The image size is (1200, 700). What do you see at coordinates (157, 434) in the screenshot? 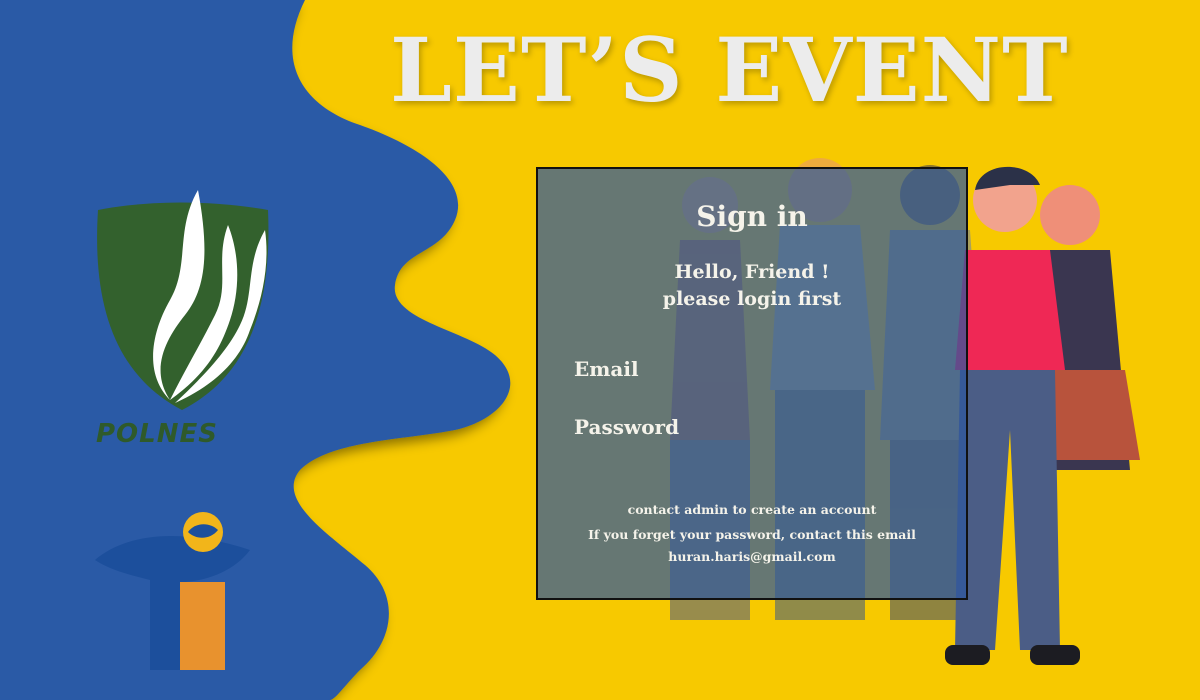
I see `polnes-logo-text: POLNES` at bounding box center [157, 434].